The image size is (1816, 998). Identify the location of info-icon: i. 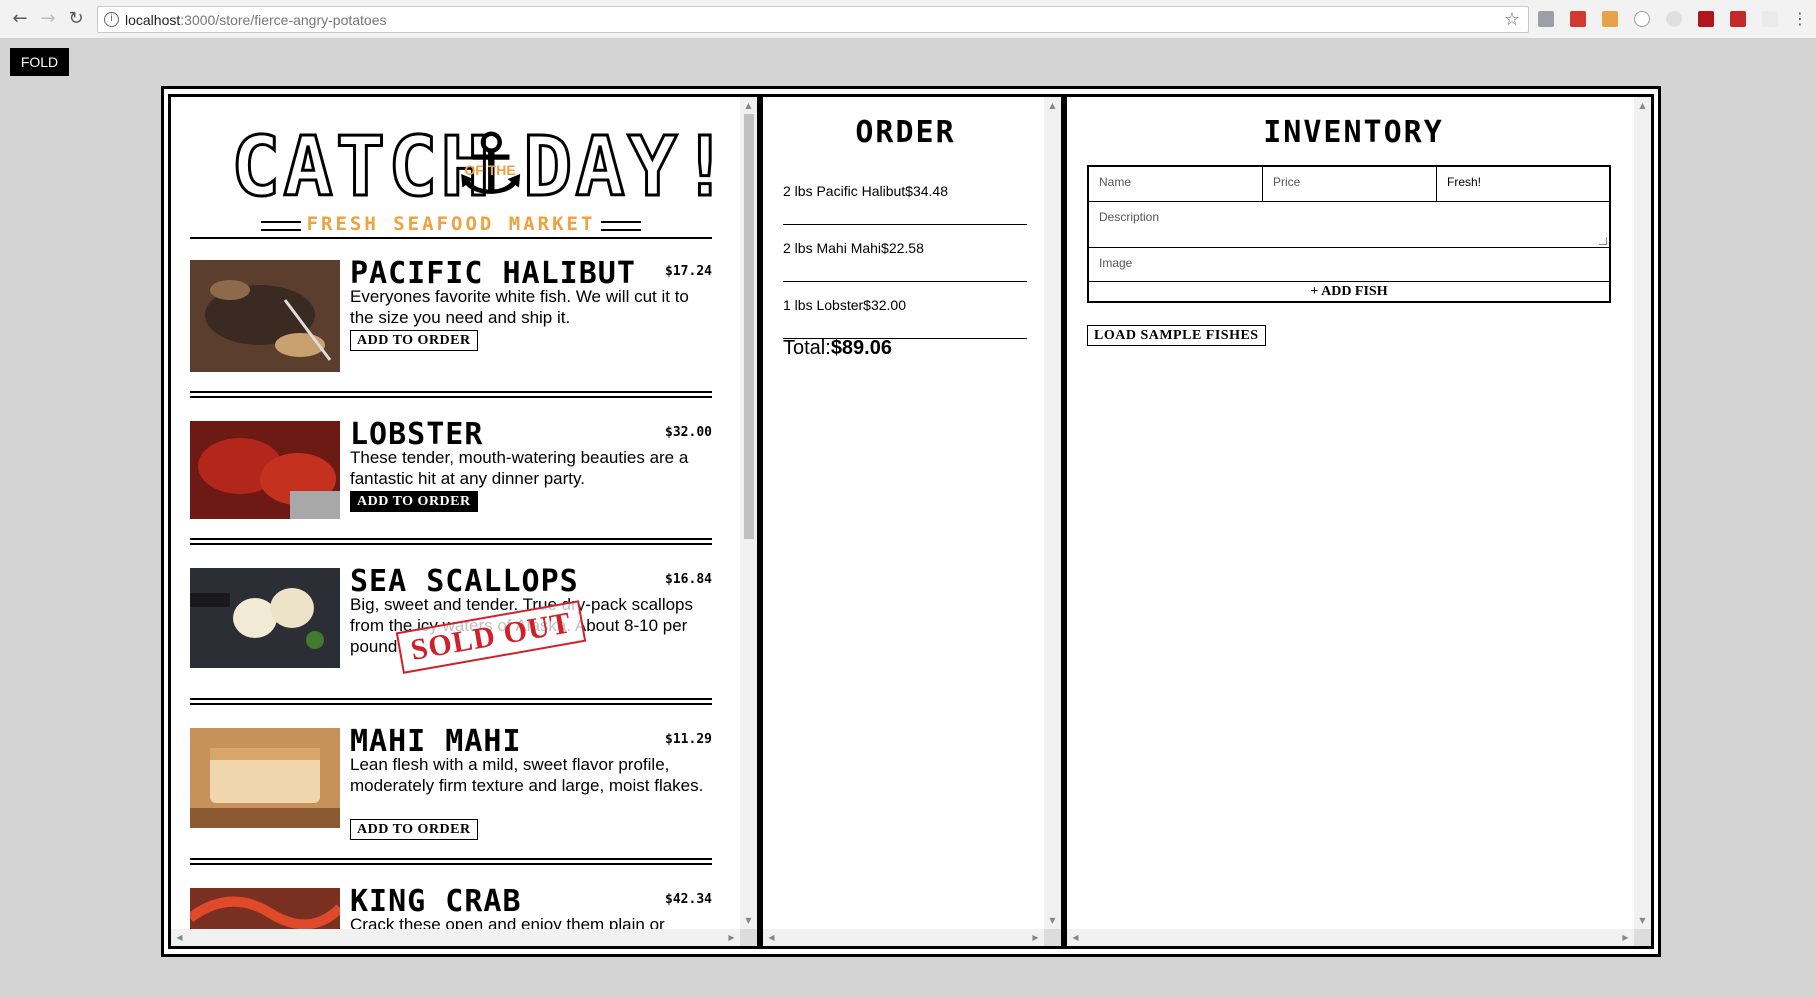
(111, 19).